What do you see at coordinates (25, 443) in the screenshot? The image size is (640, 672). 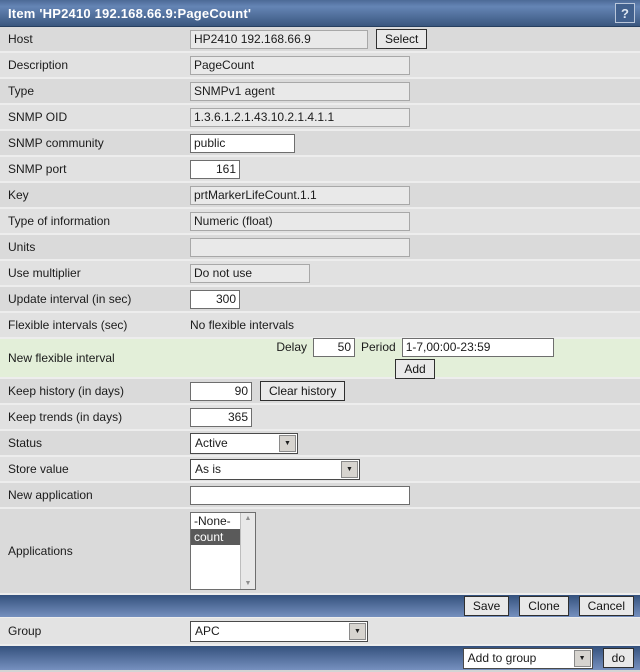 I see `status-label: Status` at bounding box center [25, 443].